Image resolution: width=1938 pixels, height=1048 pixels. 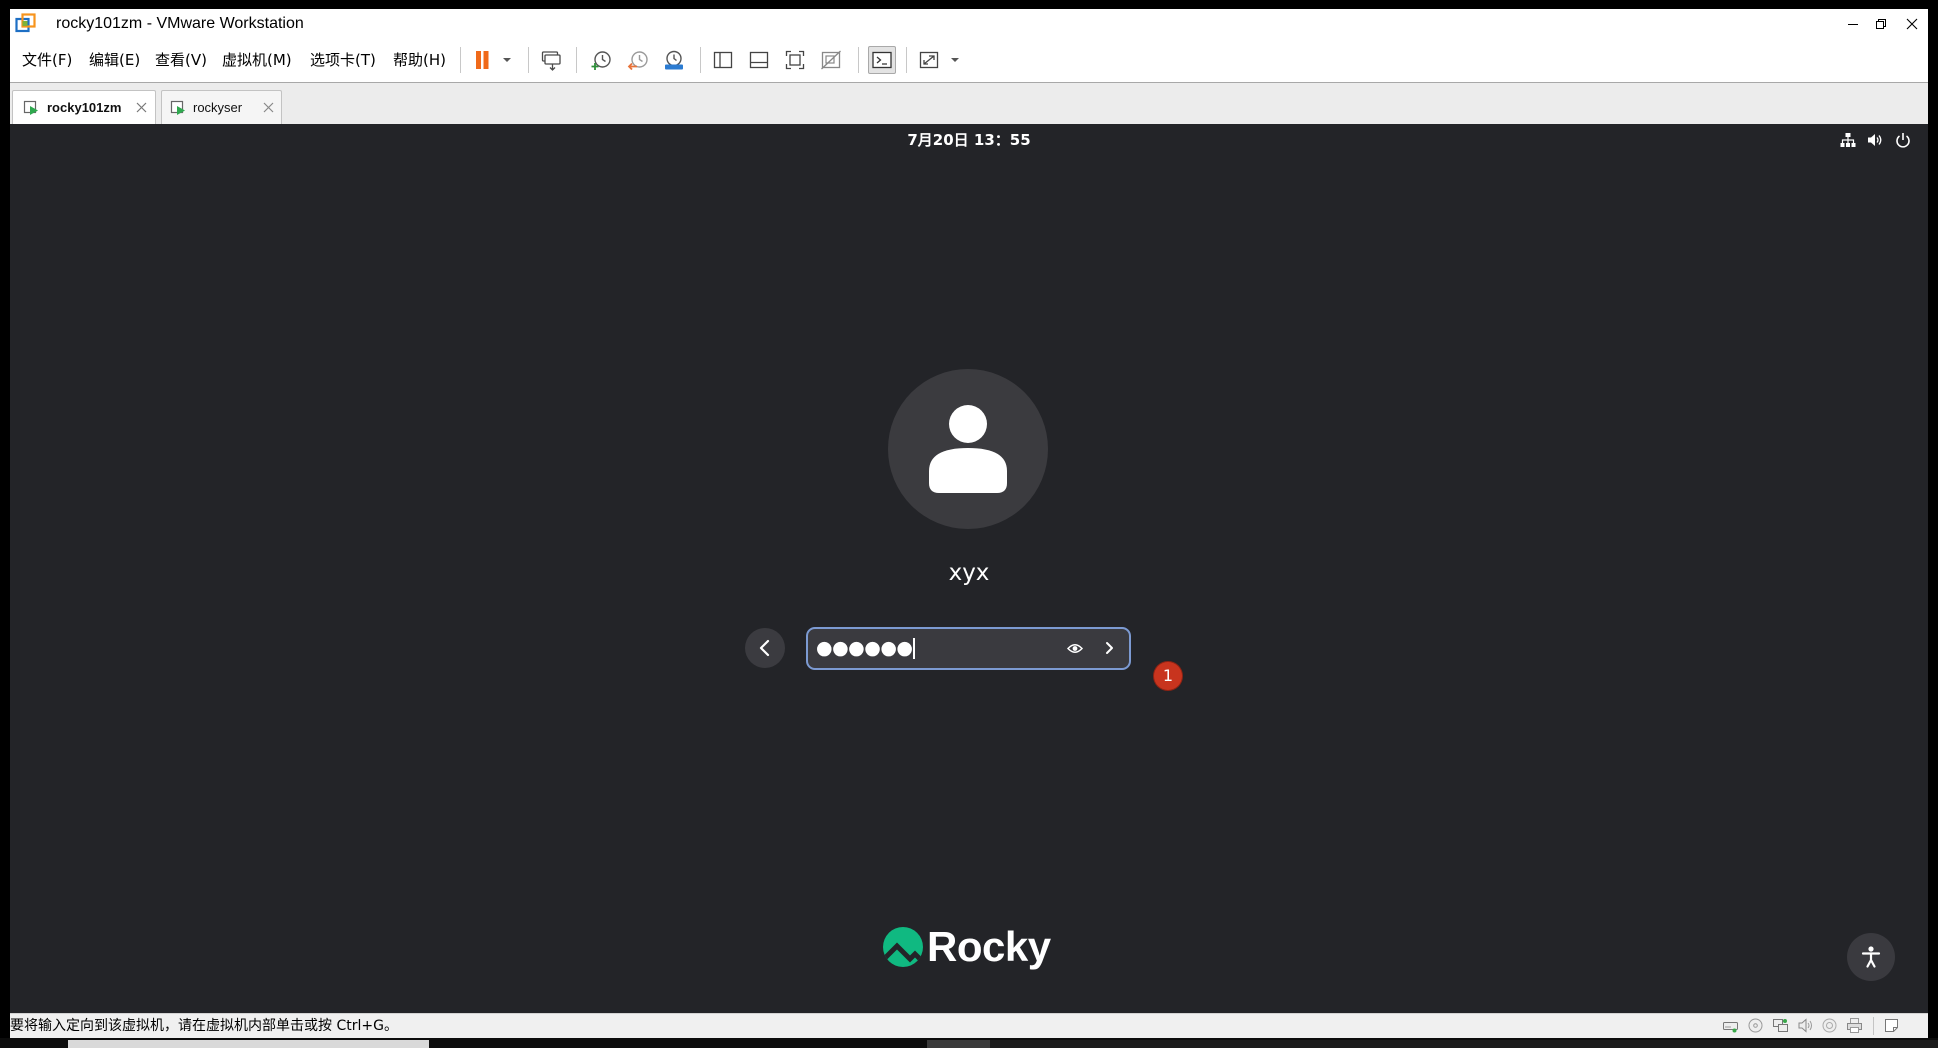 What do you see at coordinates (968, 648) in the screenshot?
I see `password-input: ●●●●●●` at bounding box center [968, 648].